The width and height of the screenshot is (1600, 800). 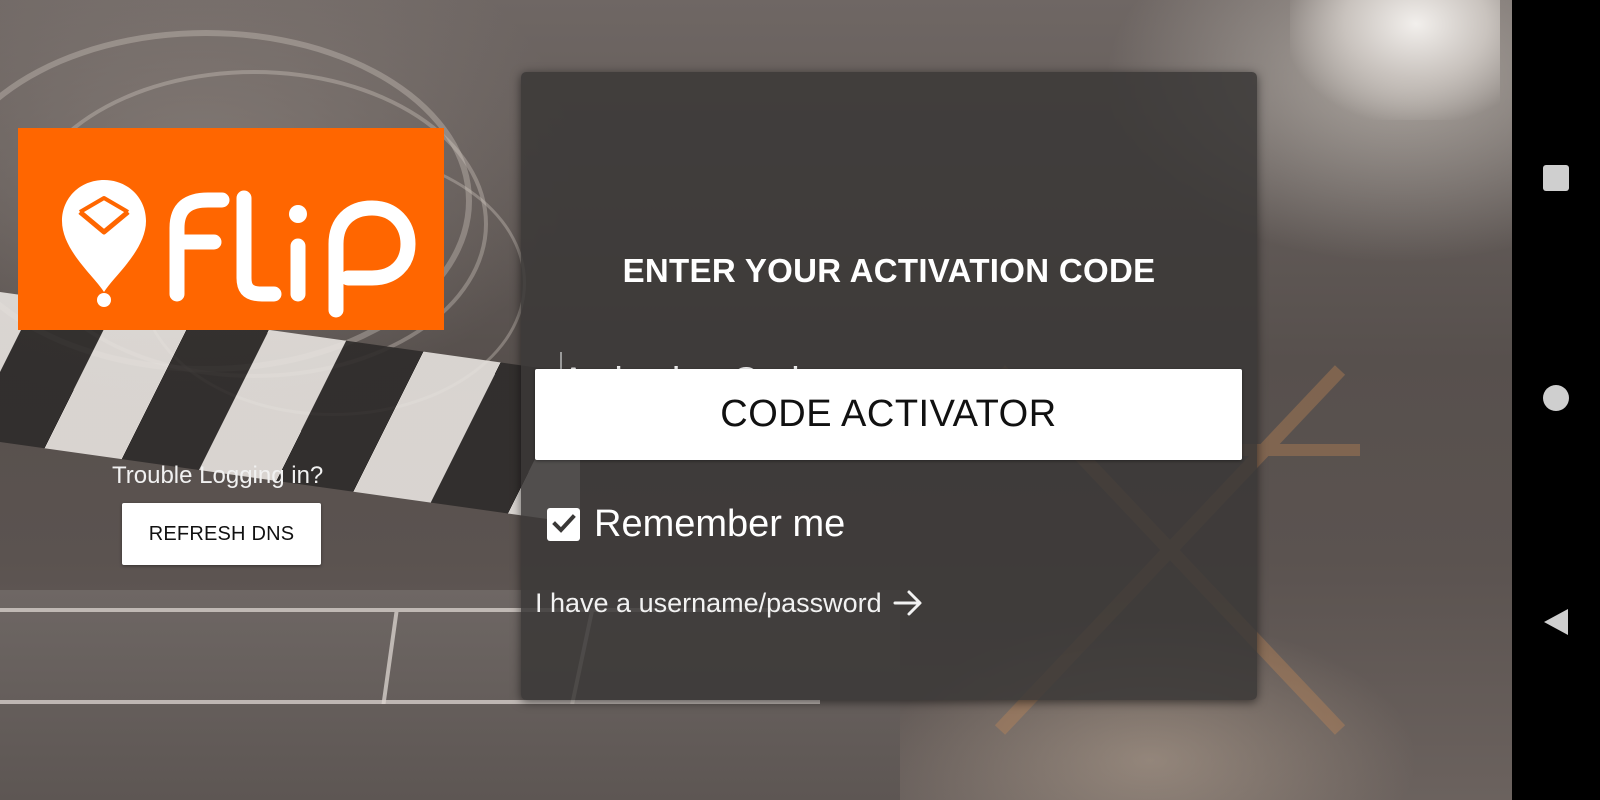 What do you see at coordinates (889, 270) in the screenshot?
I see `activation-title: ENTER YOUR ACTIVATION CODE` at bounding box center [889, 270].